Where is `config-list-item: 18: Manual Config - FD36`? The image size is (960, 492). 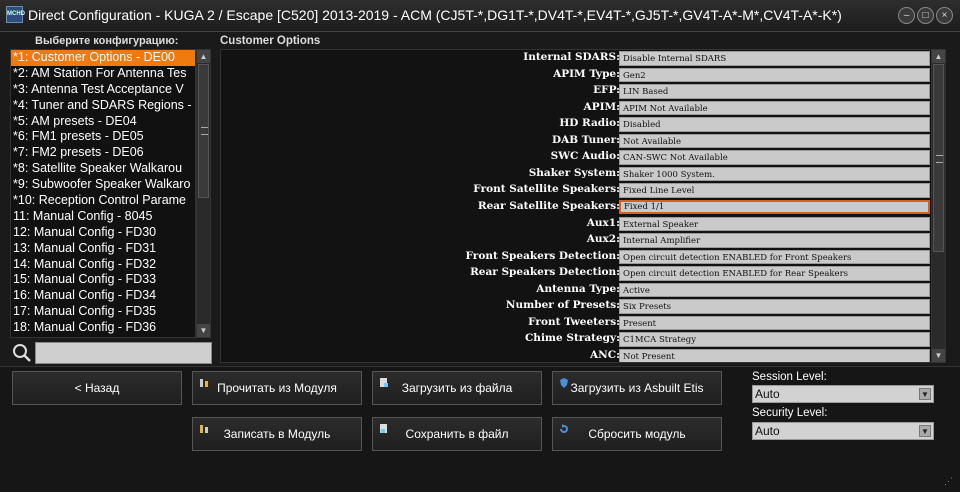
config-list-item: 18: Manual Config - FD36 is located at coordinates (103, 328).